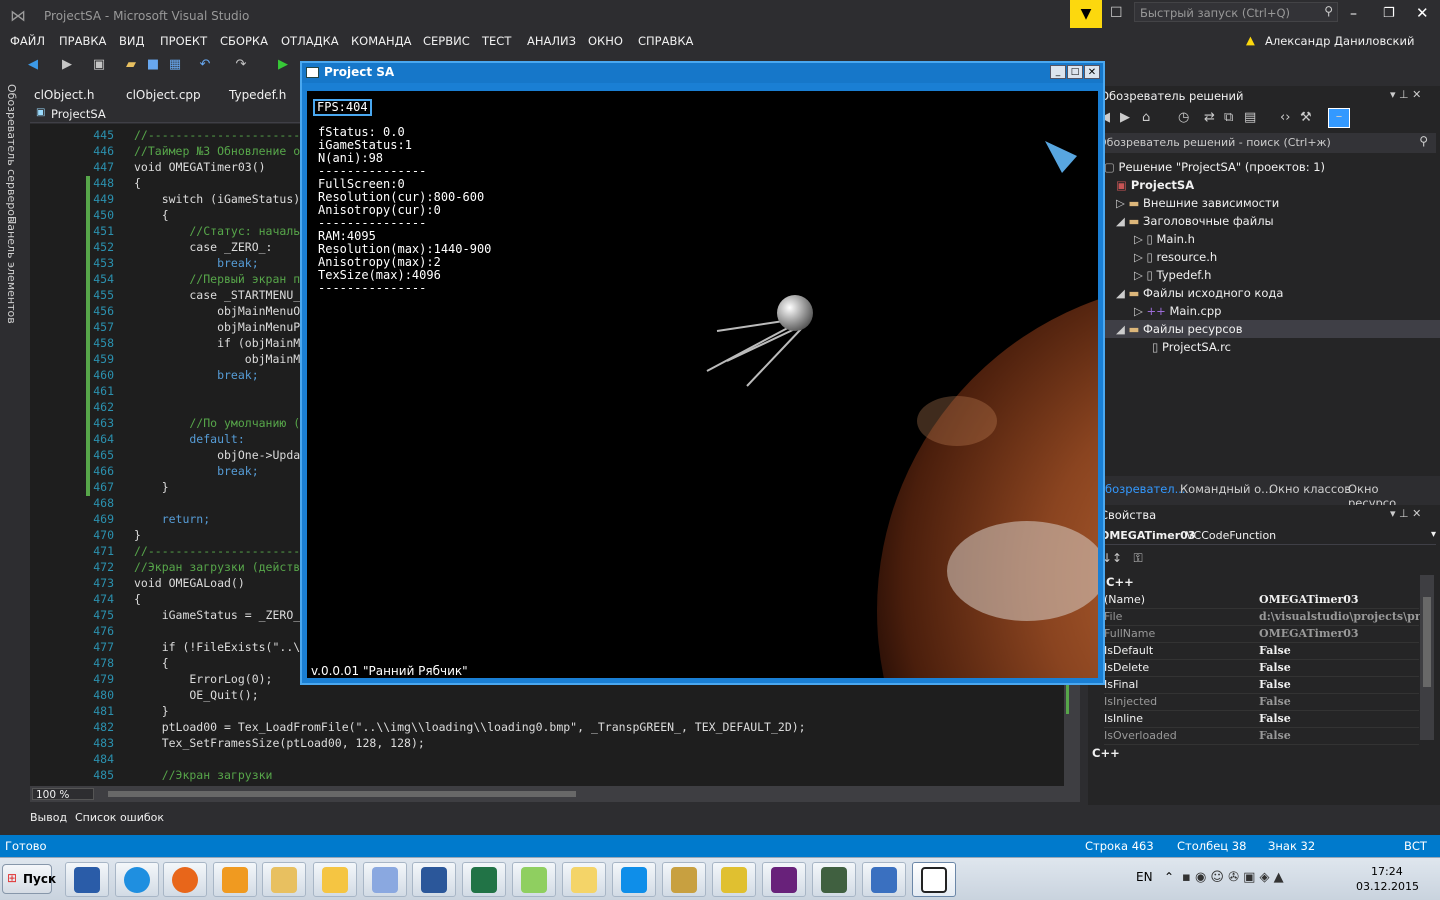 This screenshot has height=900, width=1440. I want to click on menu-window: ОКНО, so click(605, 41).